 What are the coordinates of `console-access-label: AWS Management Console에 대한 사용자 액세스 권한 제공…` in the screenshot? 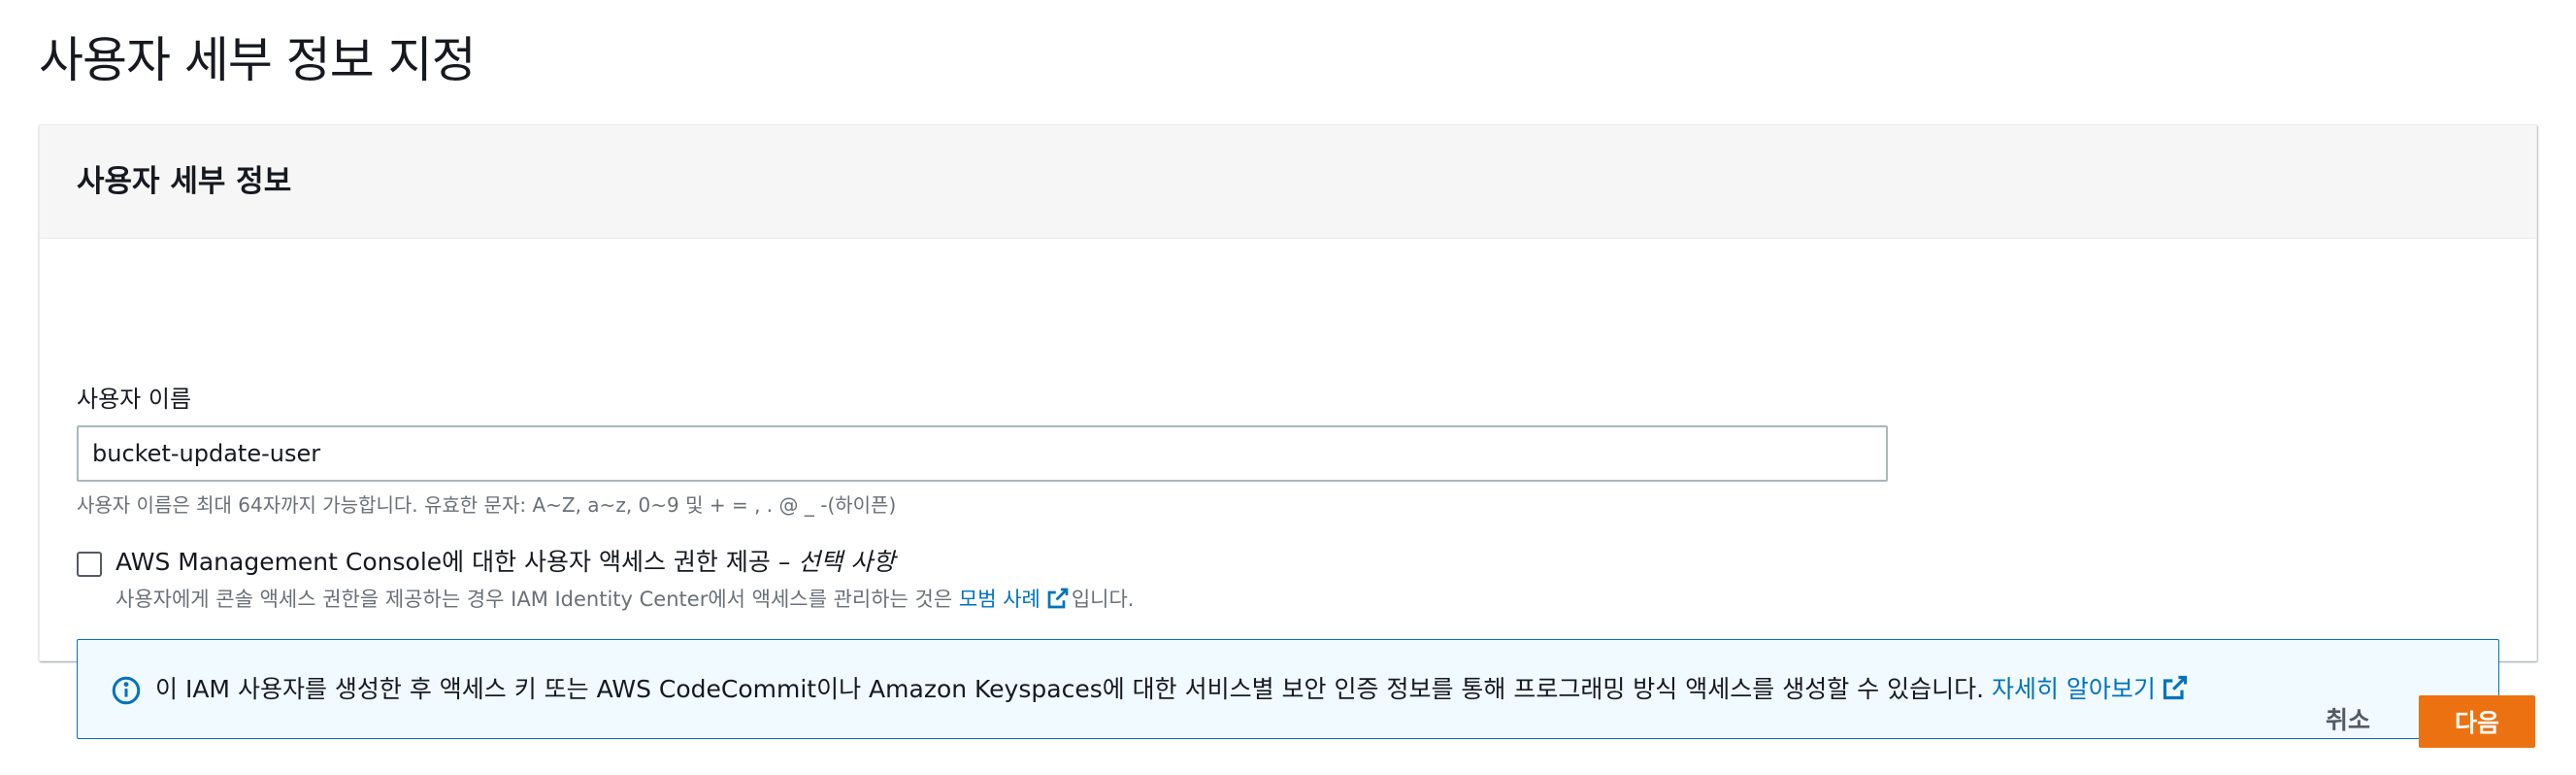 It's located at (505, 562).